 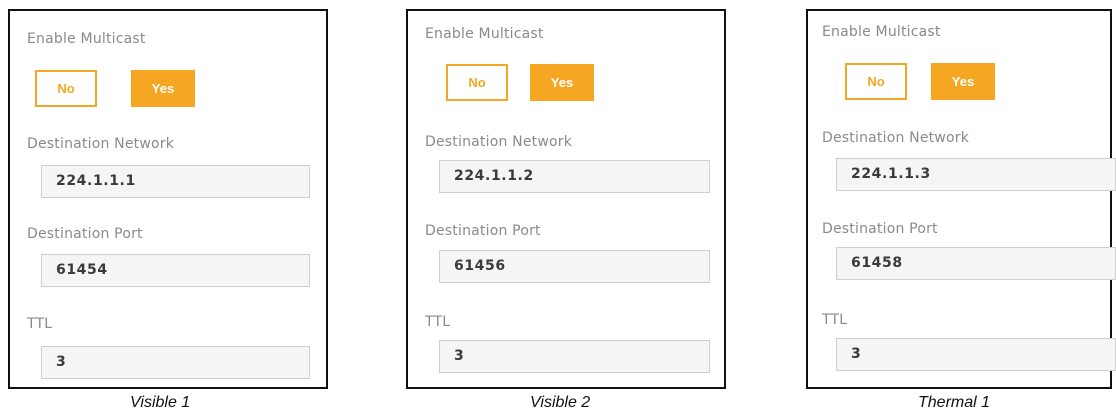 What do you see at coordinates (574, 176) in the screenshot?
I see `destination-network-field: 224.1.1.2` at bounding box center [574, 176].